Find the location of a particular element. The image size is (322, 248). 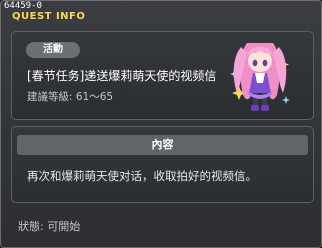

recommended-level: 建議等級: 61〜65 is located at coordinates (70, 97).